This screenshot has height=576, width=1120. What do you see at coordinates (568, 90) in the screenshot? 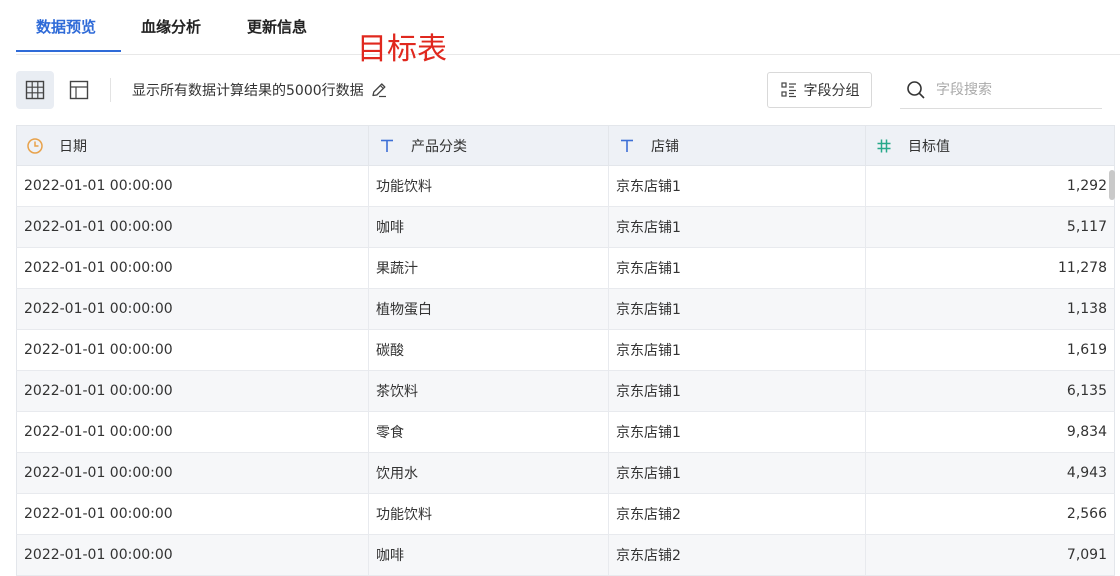
I see `toolbar: 显示所有数据计算结果的5000行数据 字段分组` at bounding box center [568, 90].